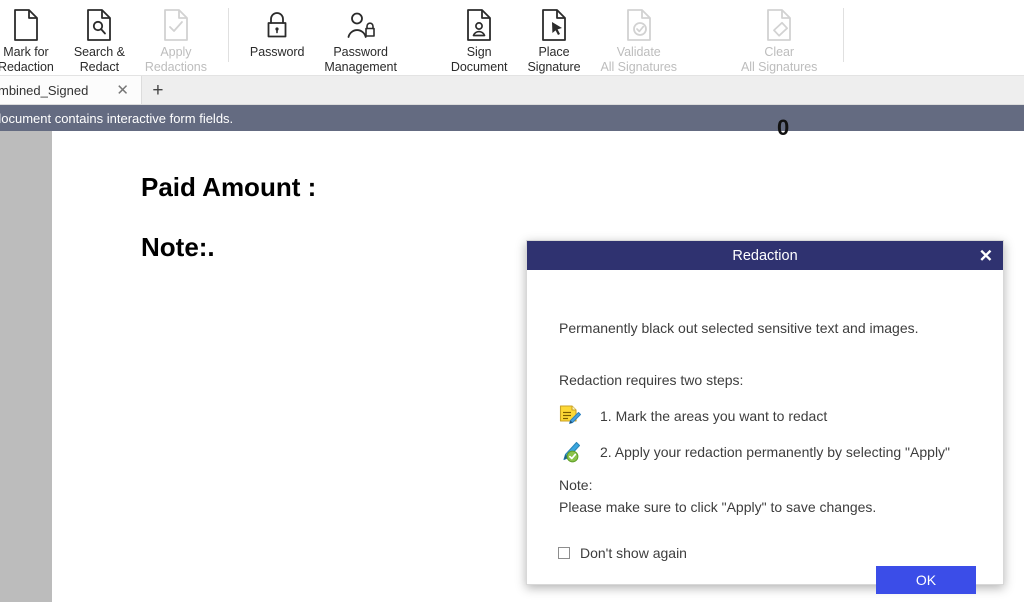 The image size is (1024, 602). I want to click on dialog-step-1: 1. Mark the areas you want to redact, so click(692, 416).